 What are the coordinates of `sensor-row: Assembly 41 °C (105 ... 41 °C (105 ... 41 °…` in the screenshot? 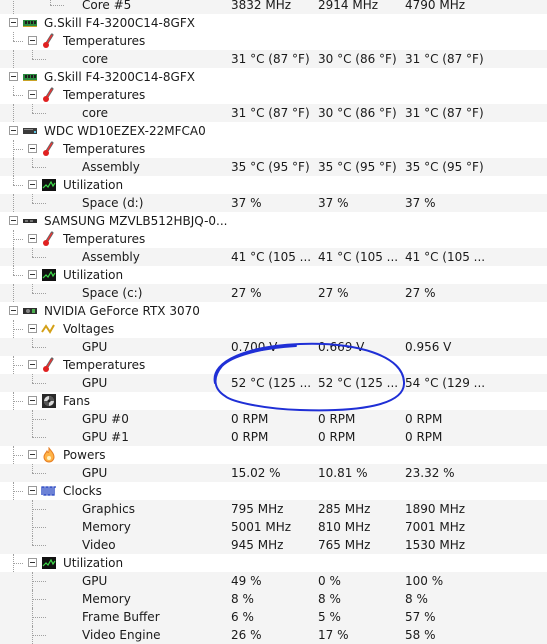 It's located at (273, 257).